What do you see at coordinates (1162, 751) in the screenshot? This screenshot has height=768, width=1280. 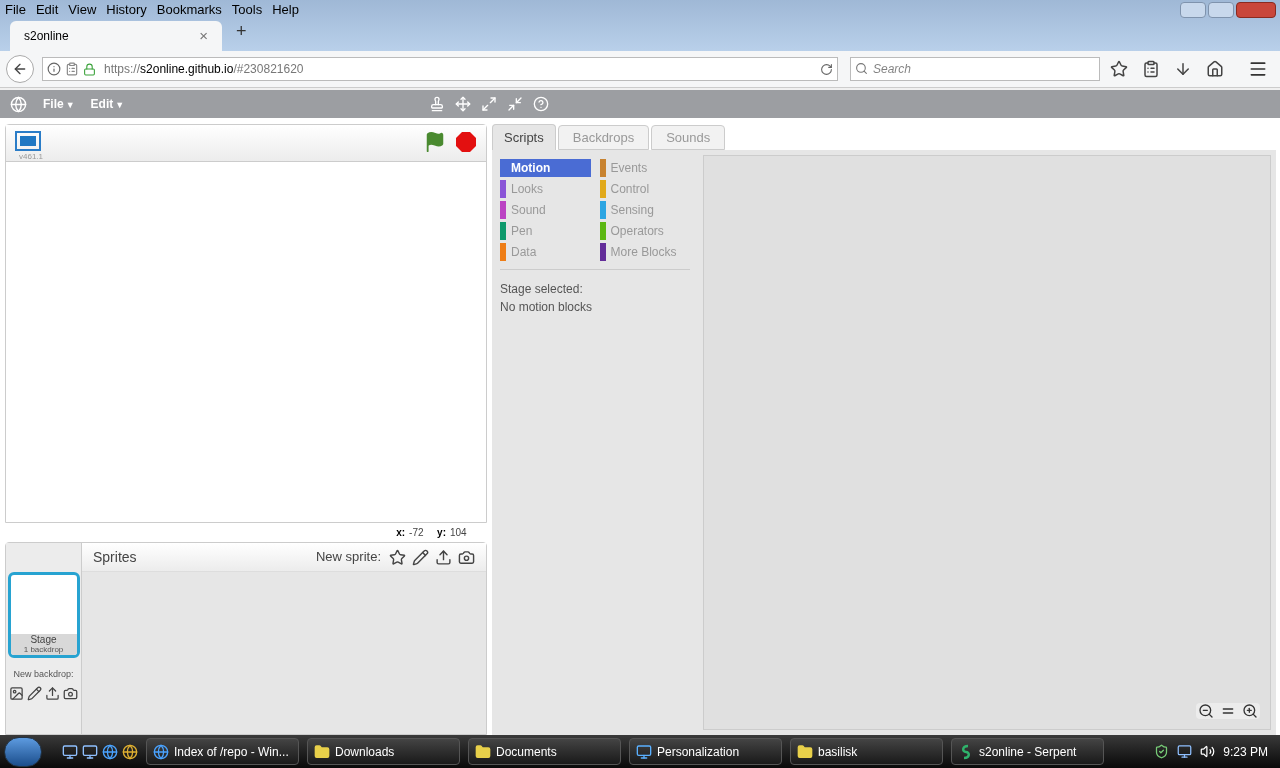 I see `shield-icon` at bounding box center [1162, 751].